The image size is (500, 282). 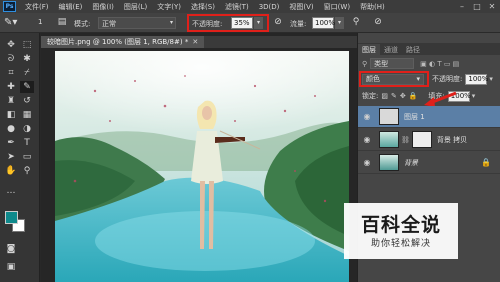 I want to click on layer-mask-thumbnail, so click(x=421, y=139).